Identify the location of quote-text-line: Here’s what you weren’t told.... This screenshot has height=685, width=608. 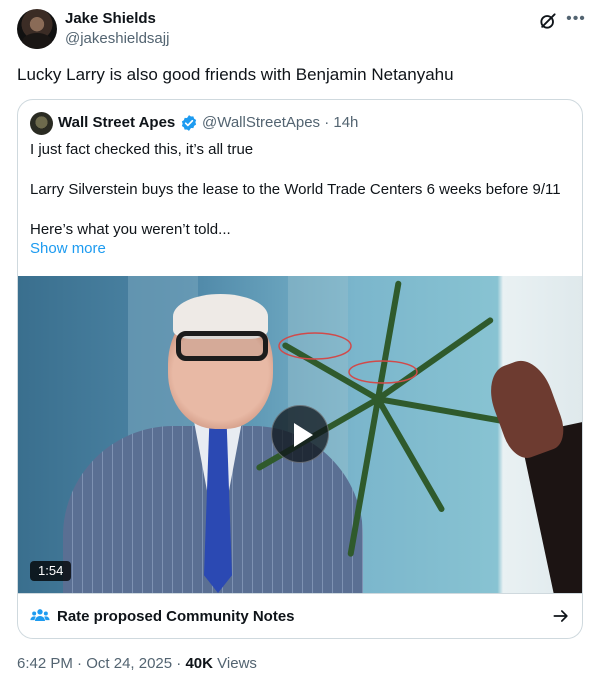
(130, 229).